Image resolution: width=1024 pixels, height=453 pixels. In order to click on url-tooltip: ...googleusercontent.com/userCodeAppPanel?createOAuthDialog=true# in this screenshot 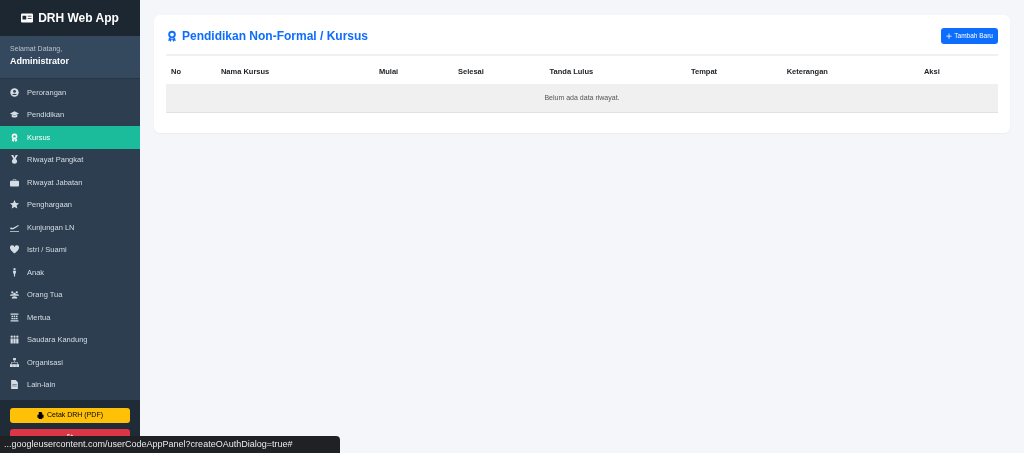, I will do `click(170, 444)`.